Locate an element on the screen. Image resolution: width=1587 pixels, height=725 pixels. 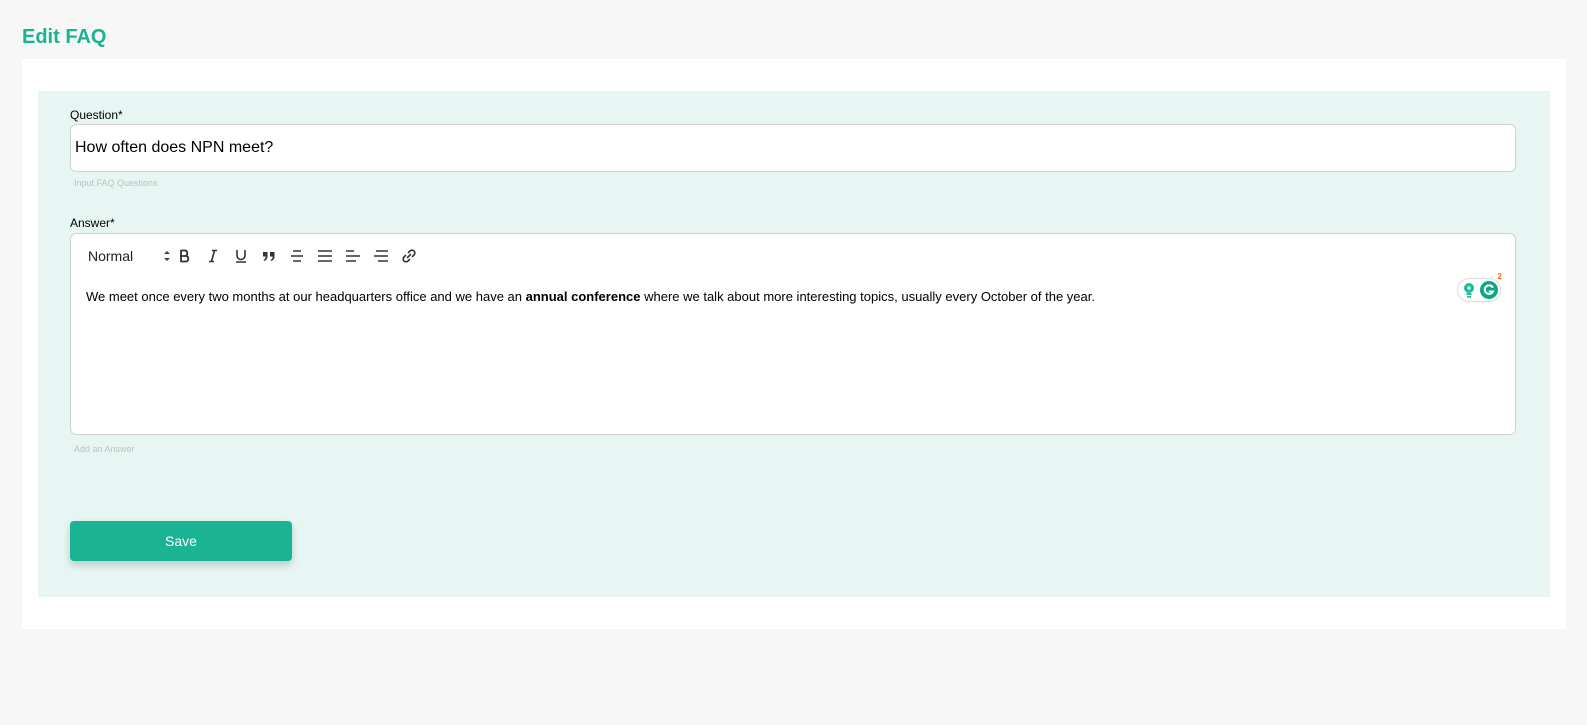
underline-icon is located at coordinates (241, 256).